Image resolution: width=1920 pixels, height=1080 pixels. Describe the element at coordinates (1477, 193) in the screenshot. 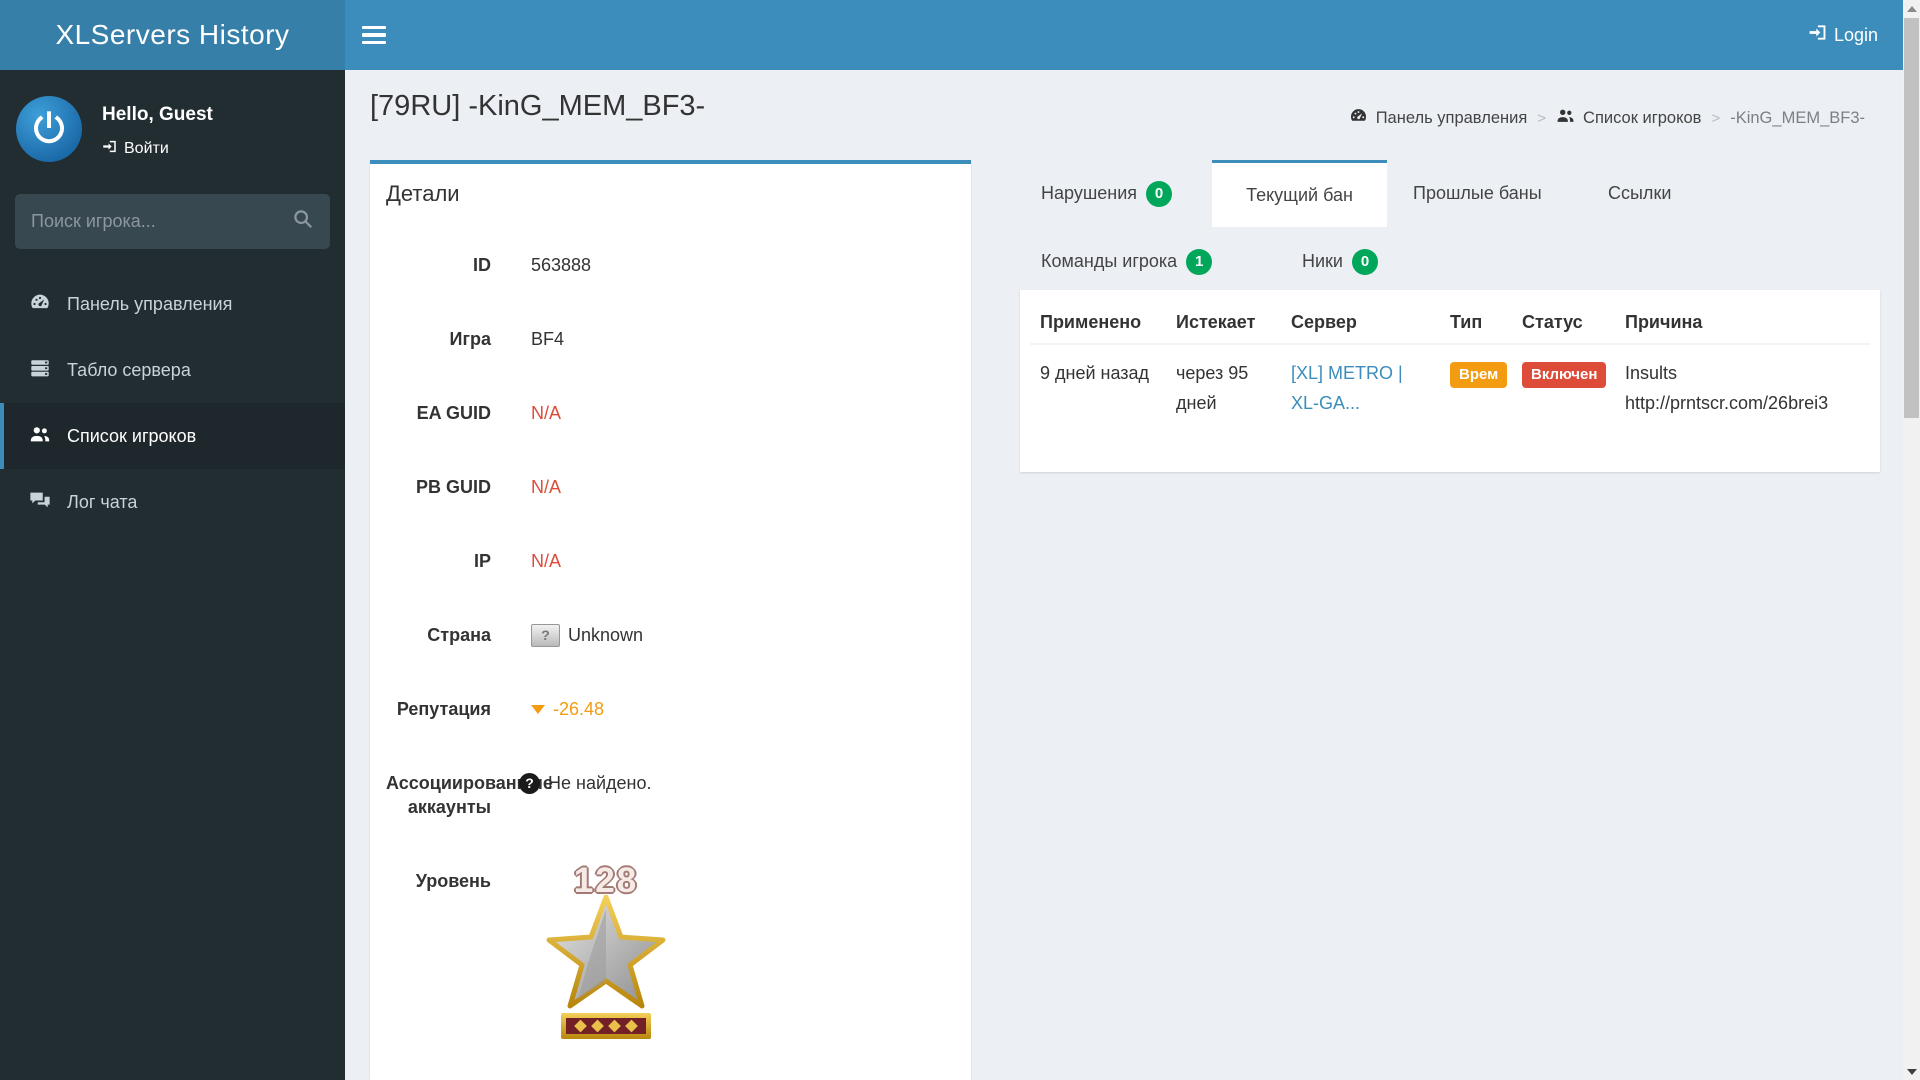

I see `tab-past-bans: Прошлые баны` at that location.